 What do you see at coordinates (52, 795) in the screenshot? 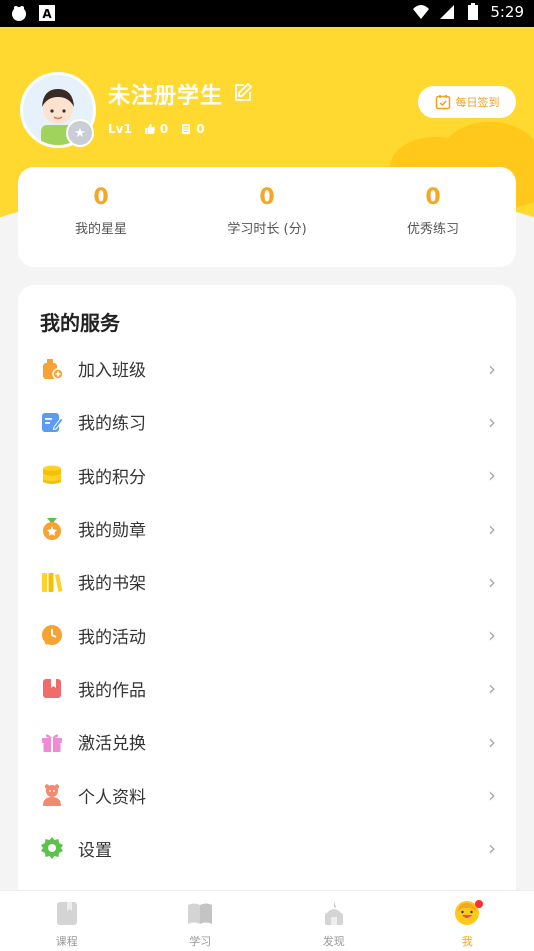
I see `profile-icon` at bounding box center [52, 795].